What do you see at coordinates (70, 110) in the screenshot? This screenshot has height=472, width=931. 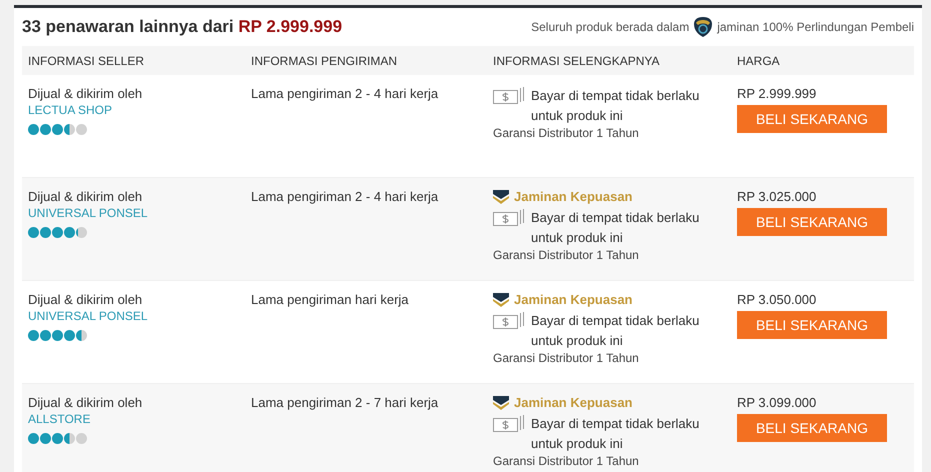 I see `seller-link: LECTUA SHOP` at bounding box center [70, 110].